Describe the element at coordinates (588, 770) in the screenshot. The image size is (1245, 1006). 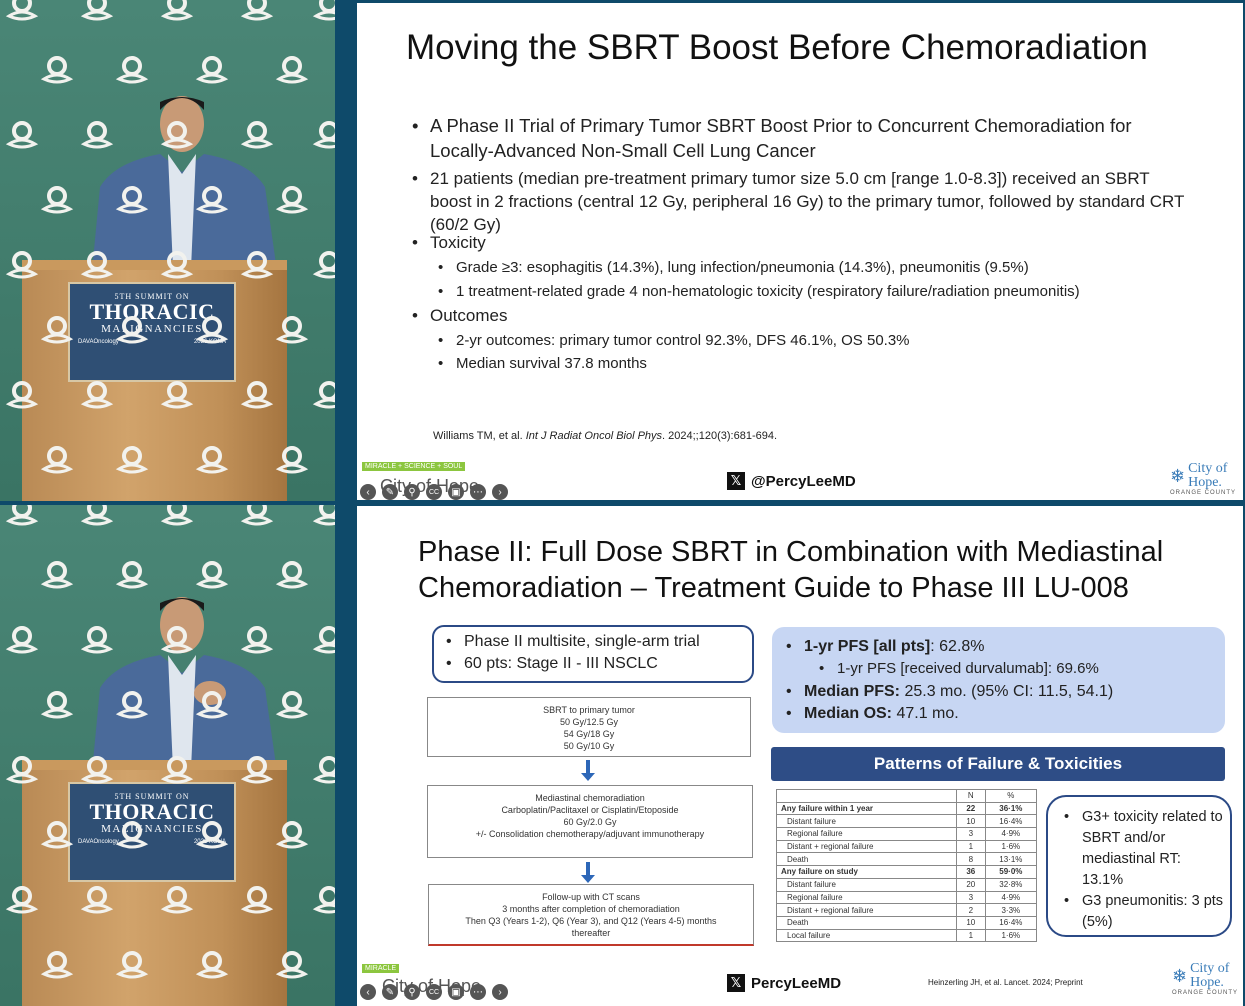
I see `flow-arrow-down-icon` at that location.